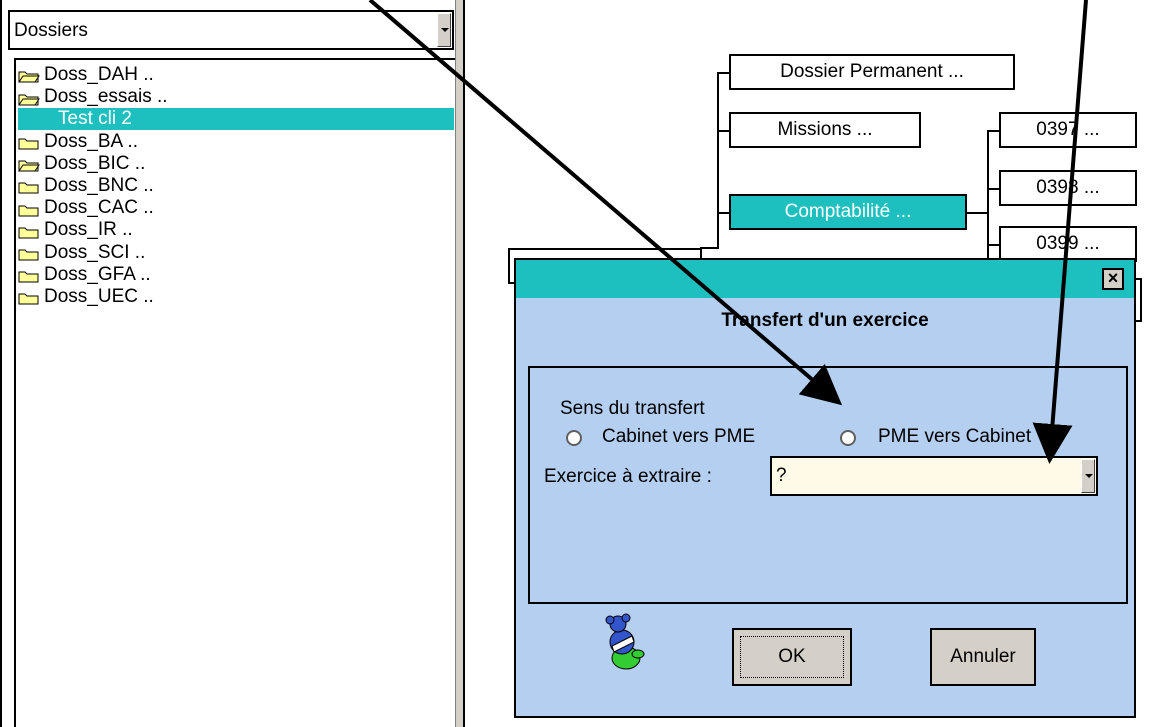 This screenshot has height=727, width=1157. What do you see at coordinates (1060, 232) in the screenshot?
I see `arrow-to-exercice-dropdown` at bounding box center [1060, 232].